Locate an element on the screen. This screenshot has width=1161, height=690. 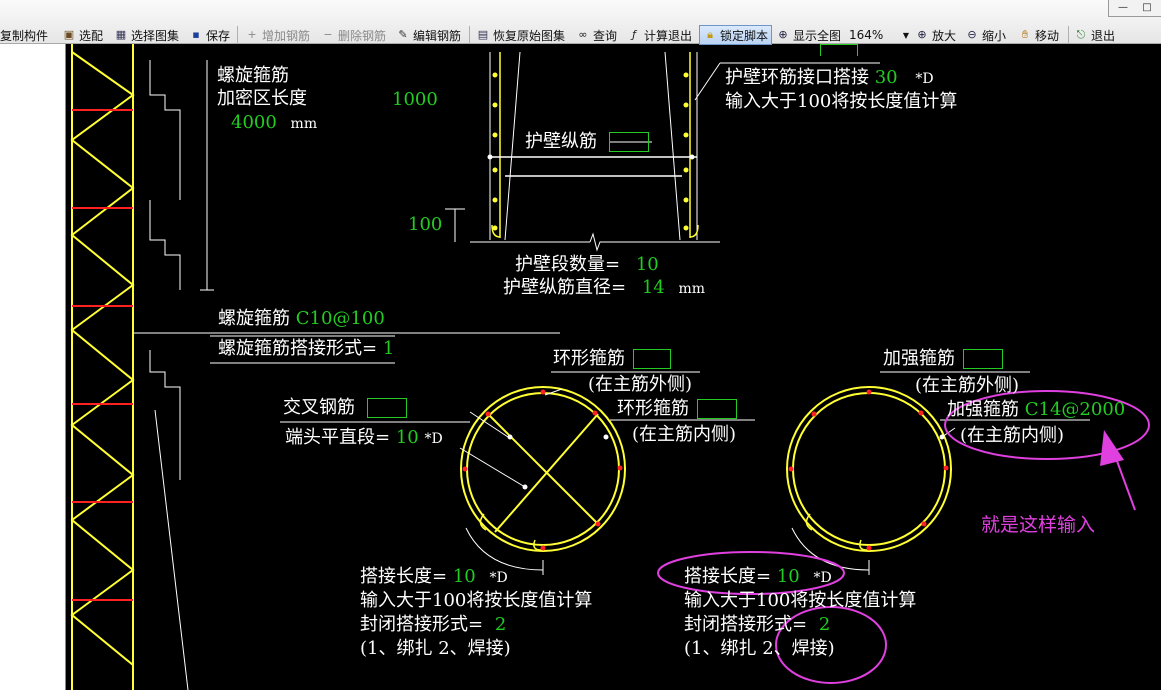
wall-long-bar-label: 护壁纵筋 is located at coordinates (561, 141).